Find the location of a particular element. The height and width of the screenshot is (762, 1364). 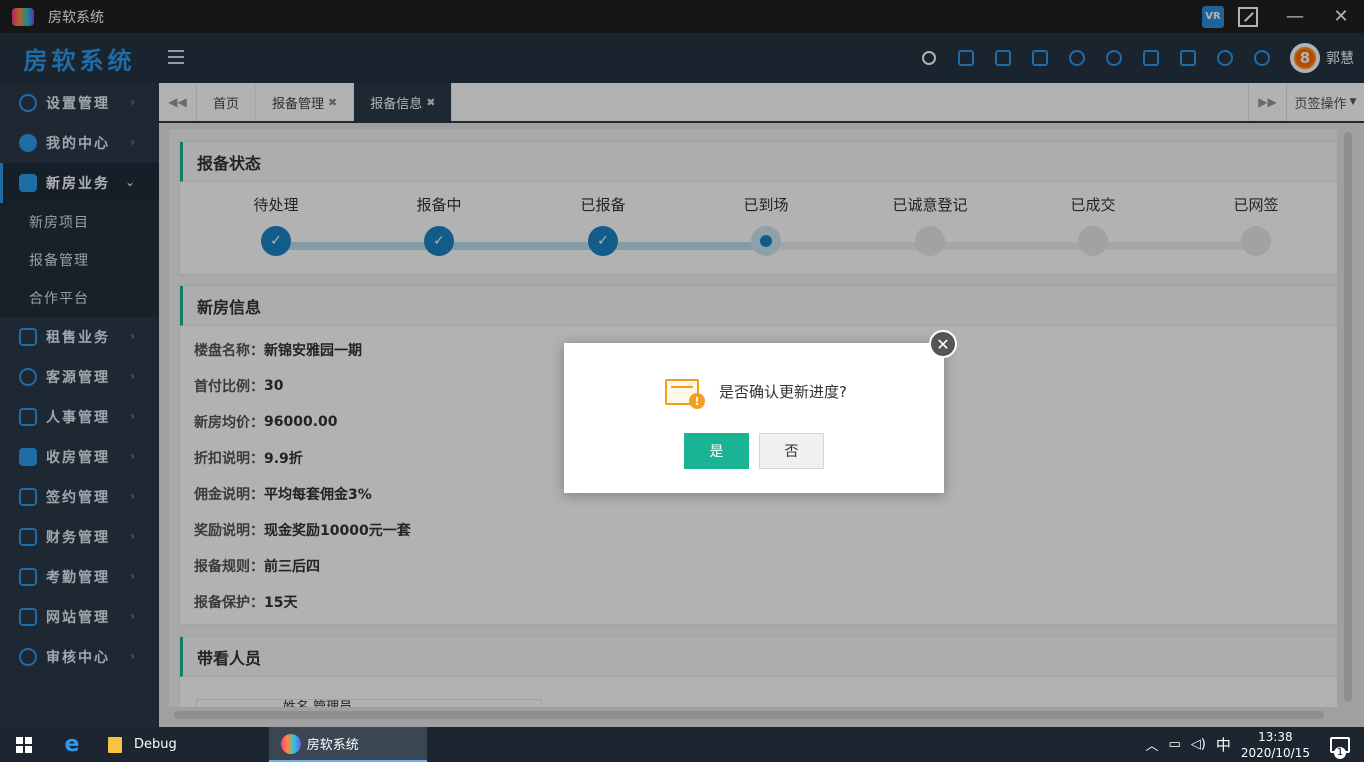

taskbar-item-label: Debug is located at coordinates (155, 744).